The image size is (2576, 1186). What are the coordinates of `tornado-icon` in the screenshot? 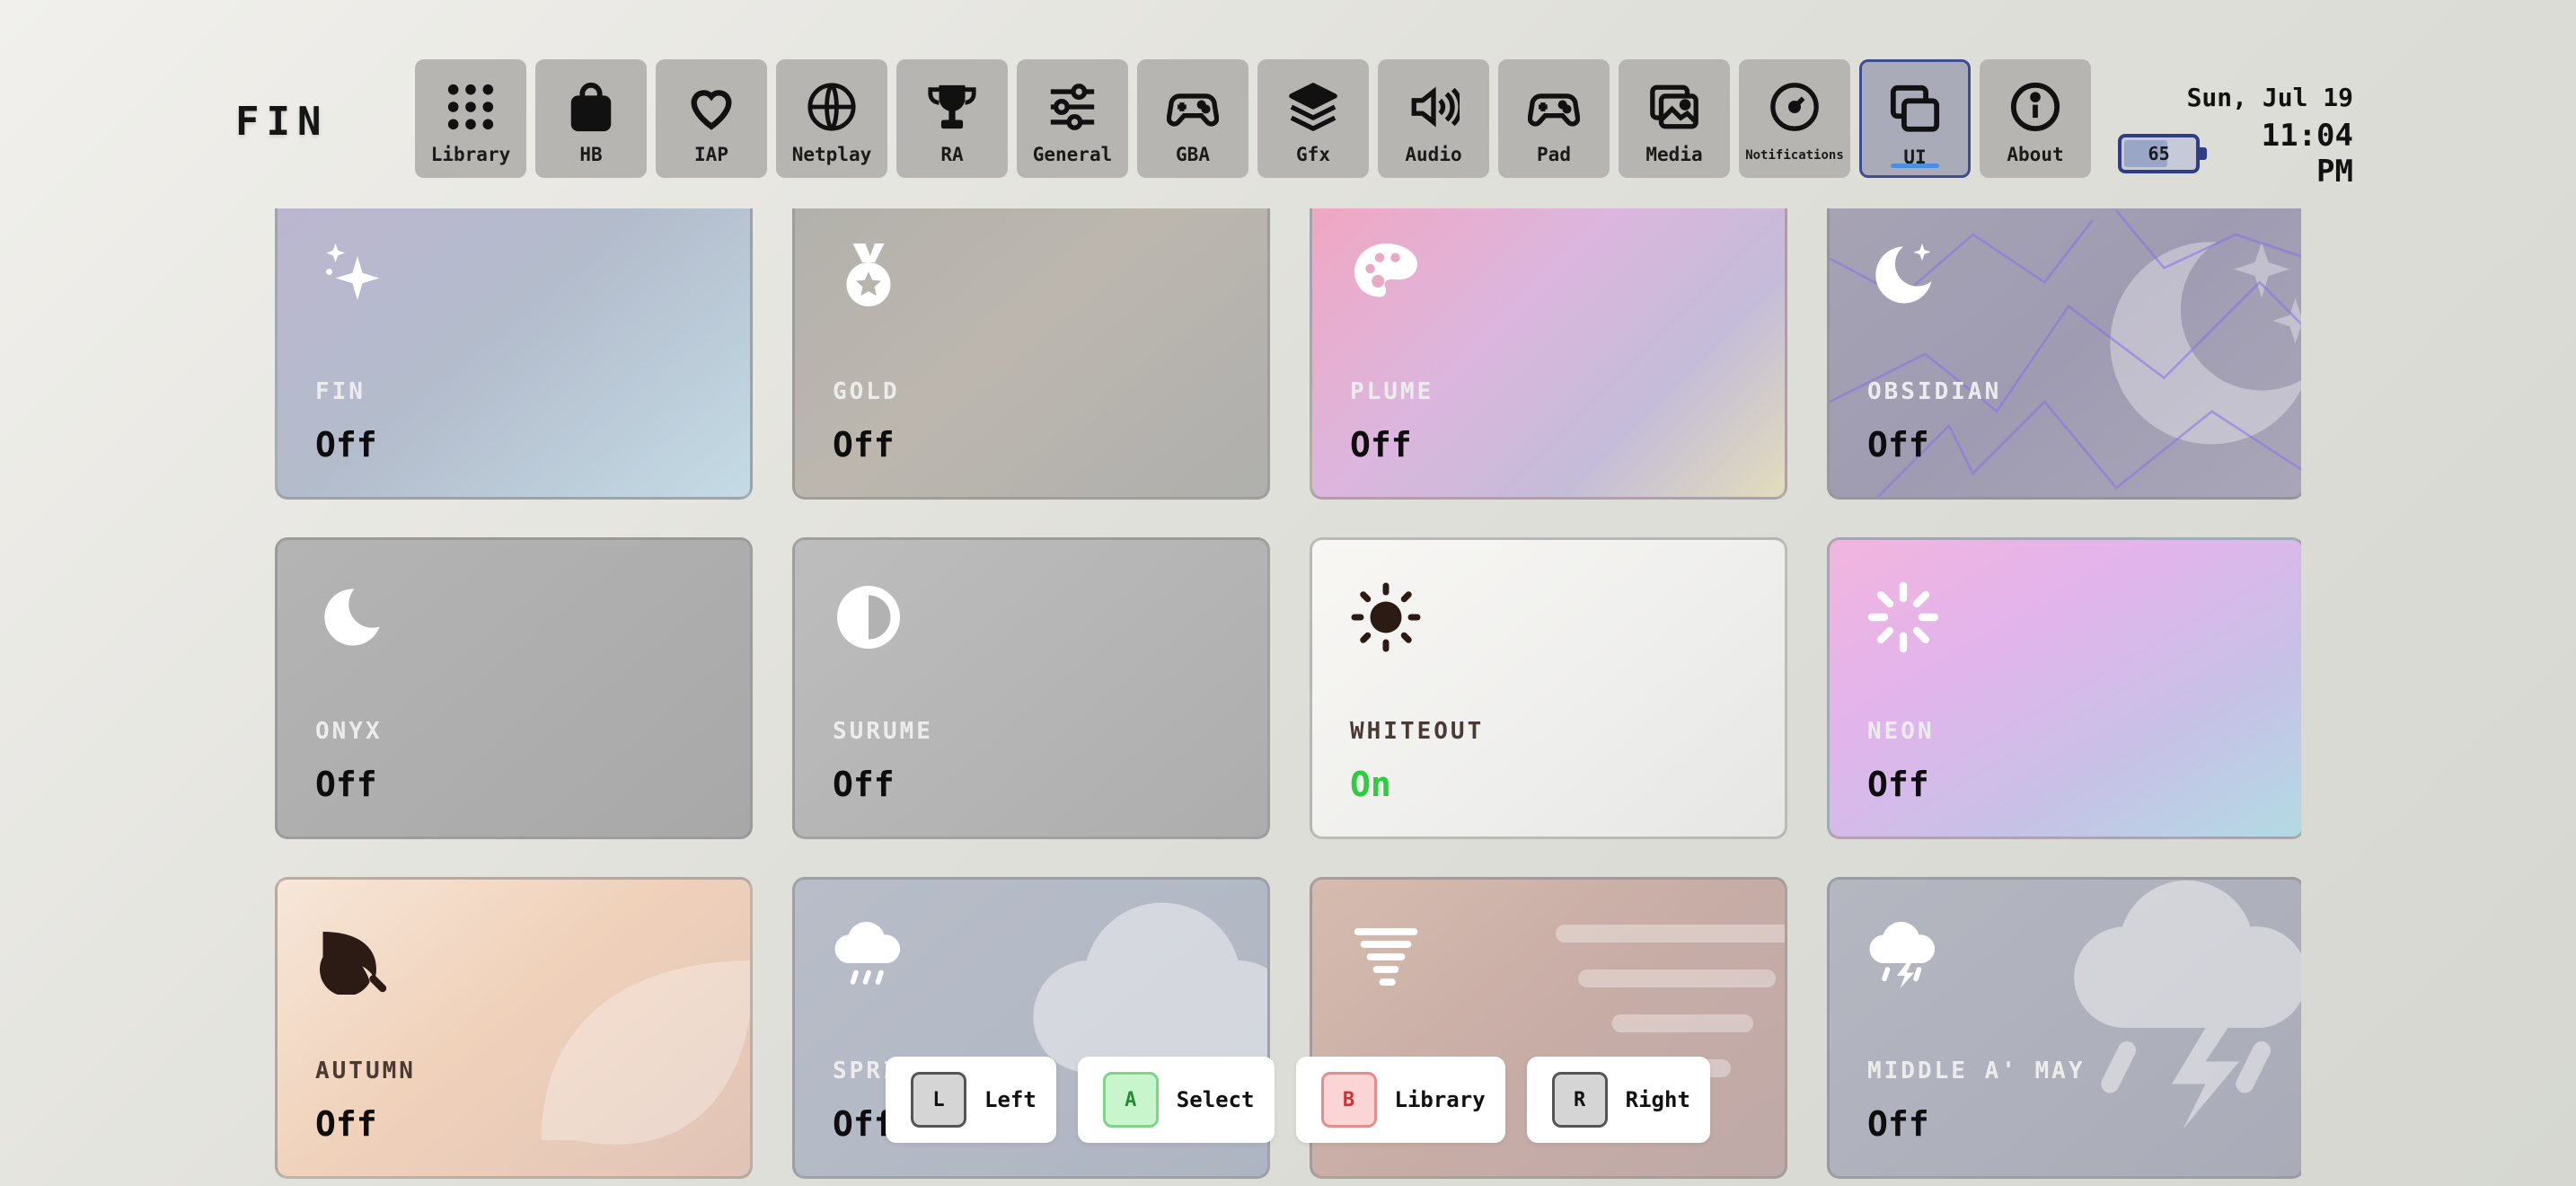 It's located at (1386, 957).